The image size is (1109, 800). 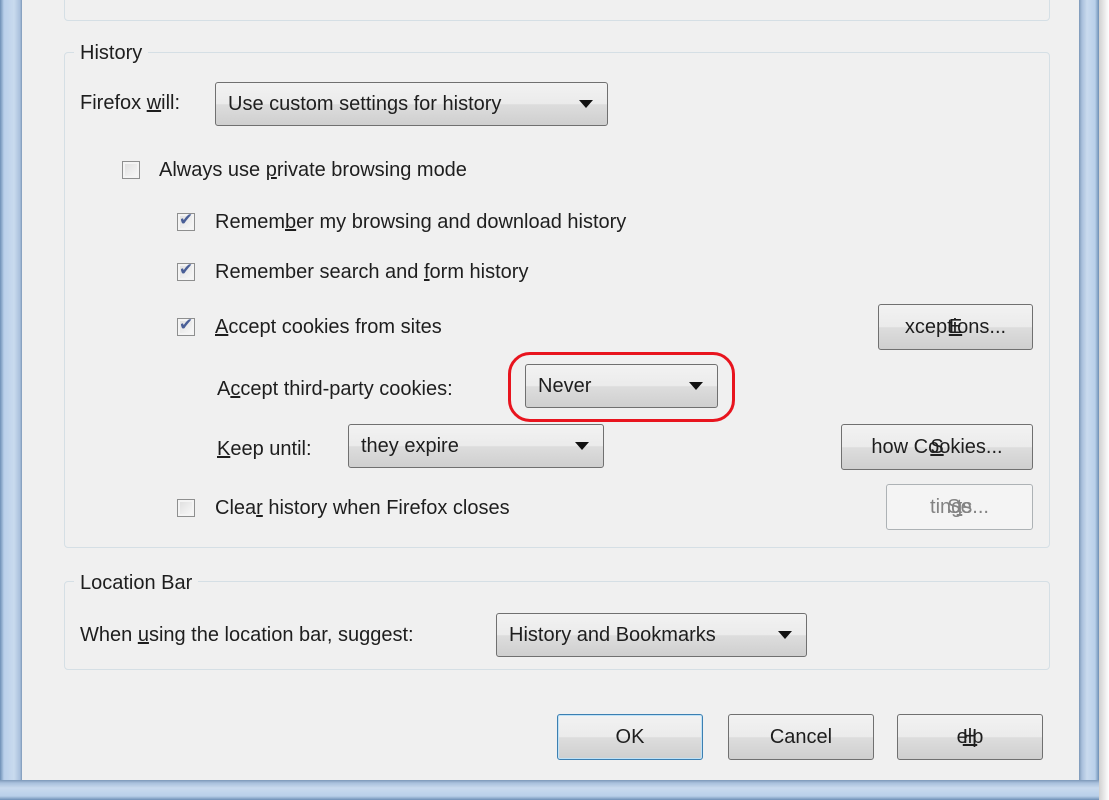 What do you see at coordinates (109, 635) in the screenshot?
I see `suggest-label-pre: When` at bounding box center [109, 635].